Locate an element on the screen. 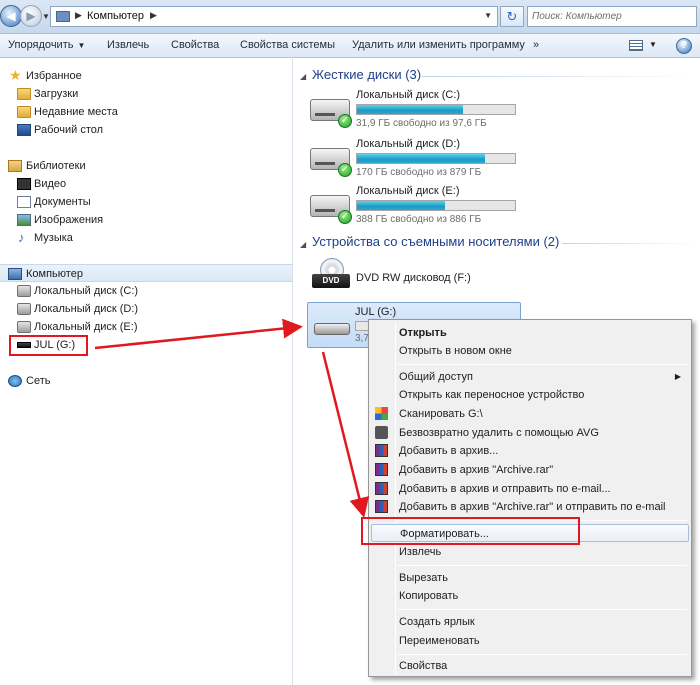 The width and height of the screenshot is (700, 685). annotation-arrow-to-usb is located at coordinates (198, 334).